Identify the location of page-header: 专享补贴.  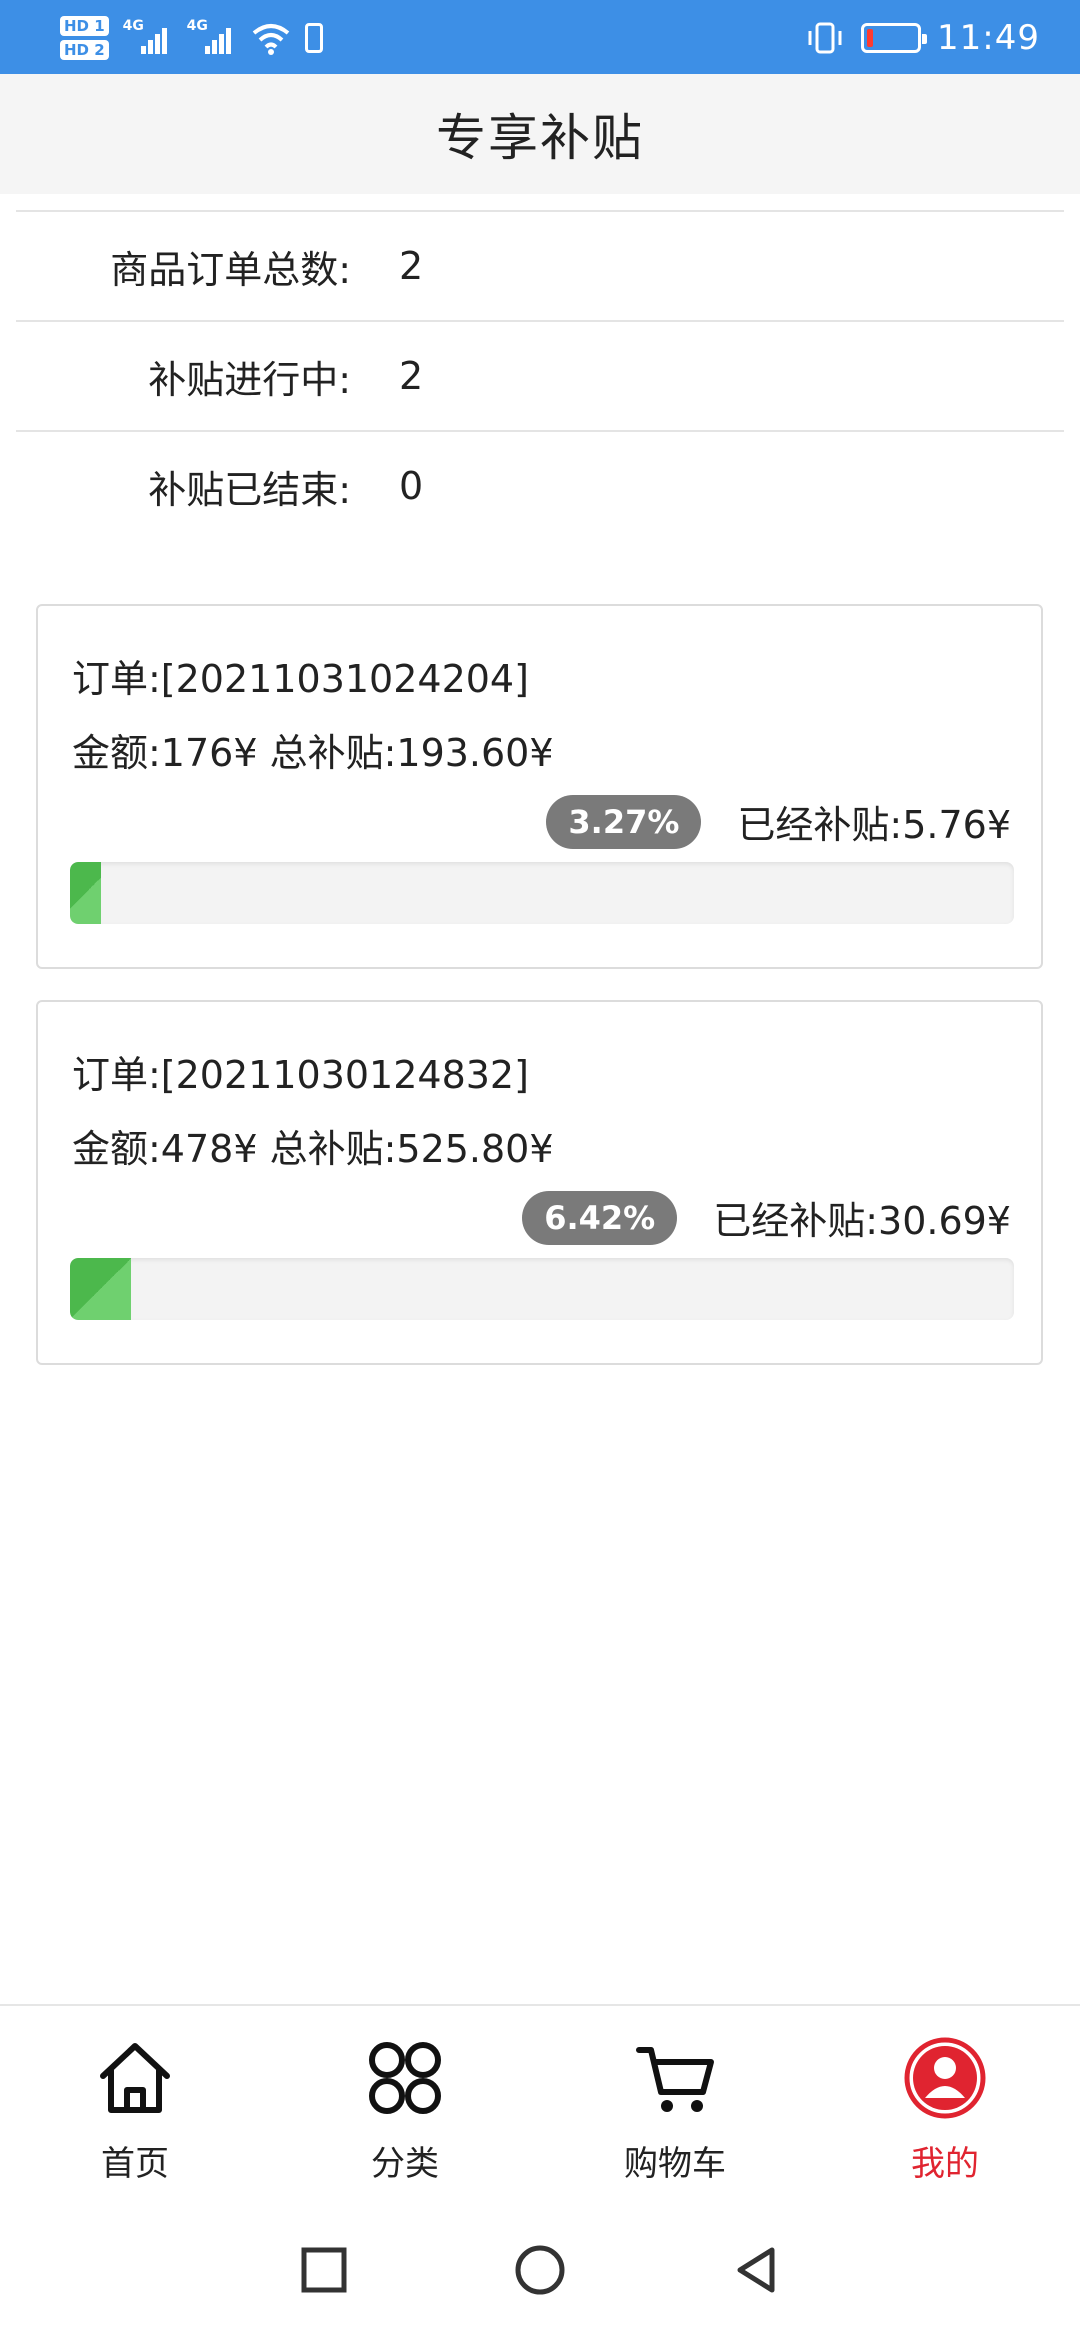
(540, 134).